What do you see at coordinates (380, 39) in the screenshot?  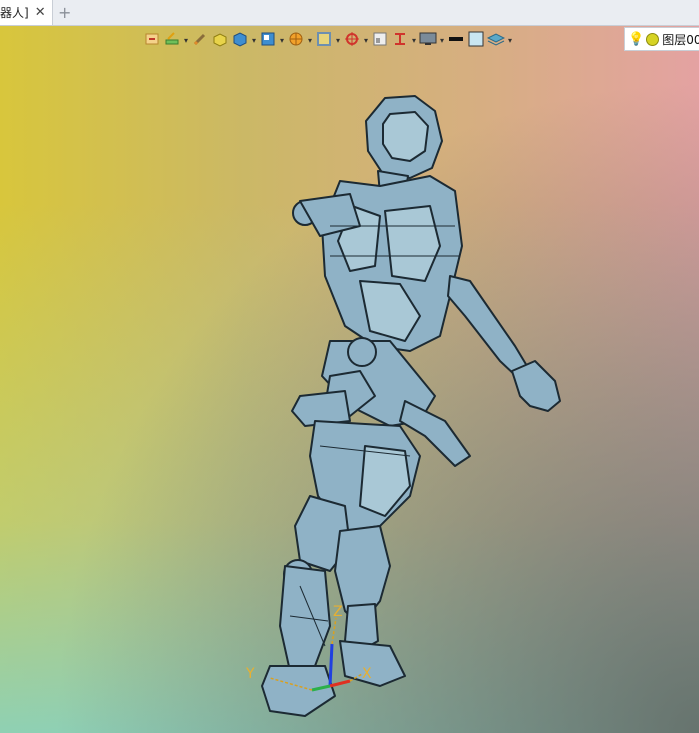 I see `window-icon` at bounding box center [380, 39].